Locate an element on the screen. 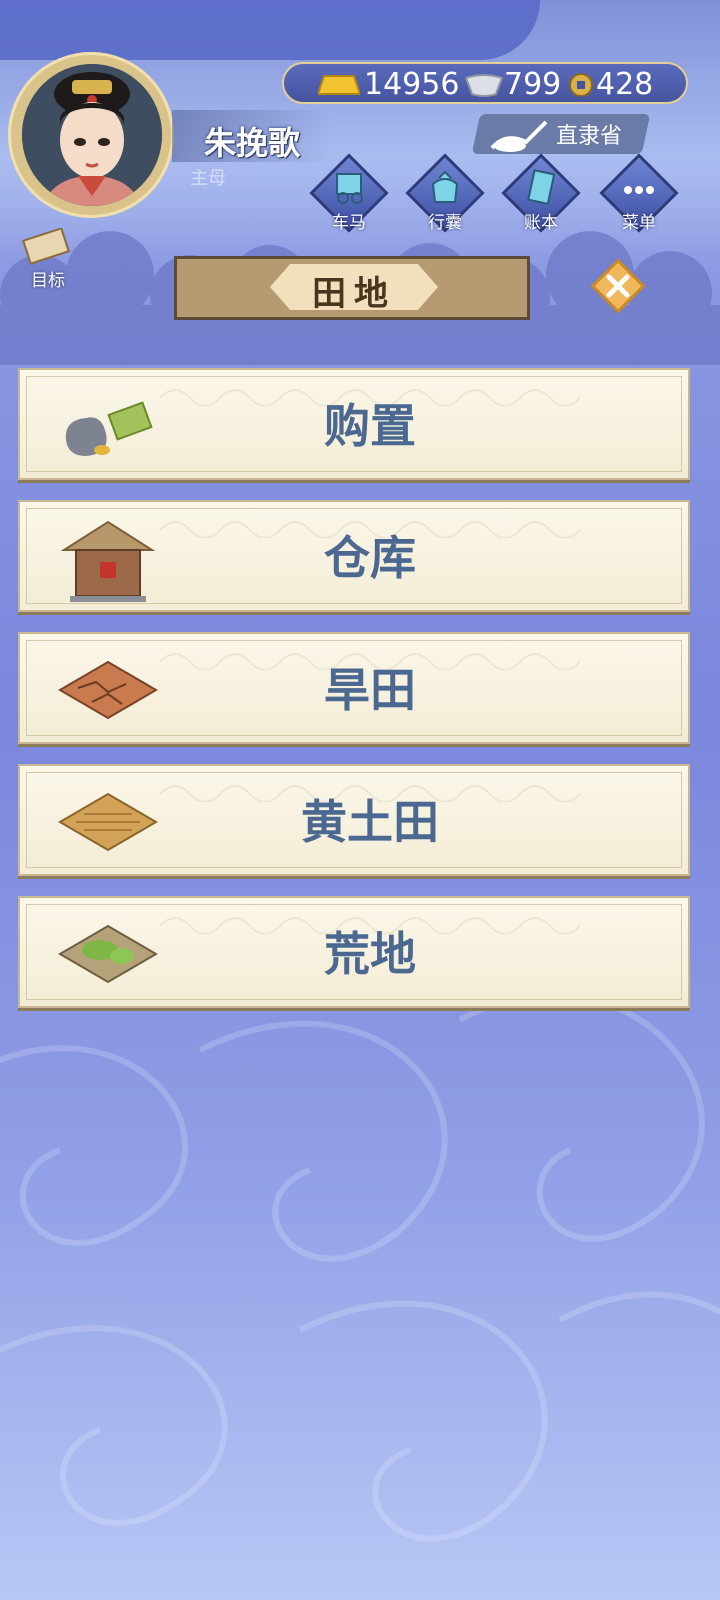 The width and height of the screenshot is (720, 1600). avatar-frame is located at coordinates (91, 135).